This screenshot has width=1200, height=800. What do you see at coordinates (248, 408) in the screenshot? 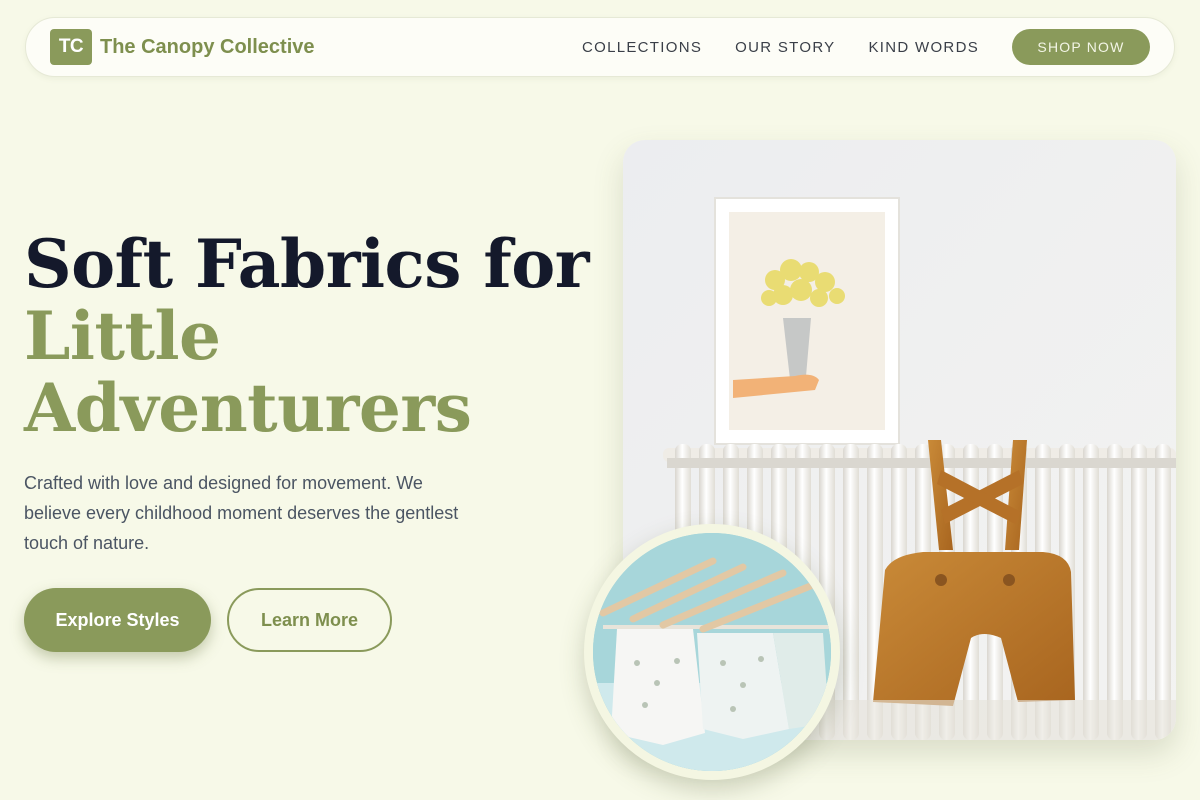
I see `headline-line-3: Adventurers` at bounding box center [248, 408].